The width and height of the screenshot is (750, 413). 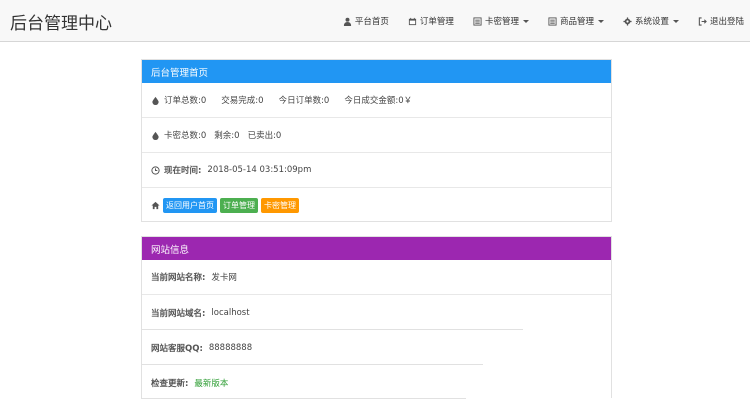 I want to click on back-to-user-home-link: 返回用户首页, so click(x=190, y=205).